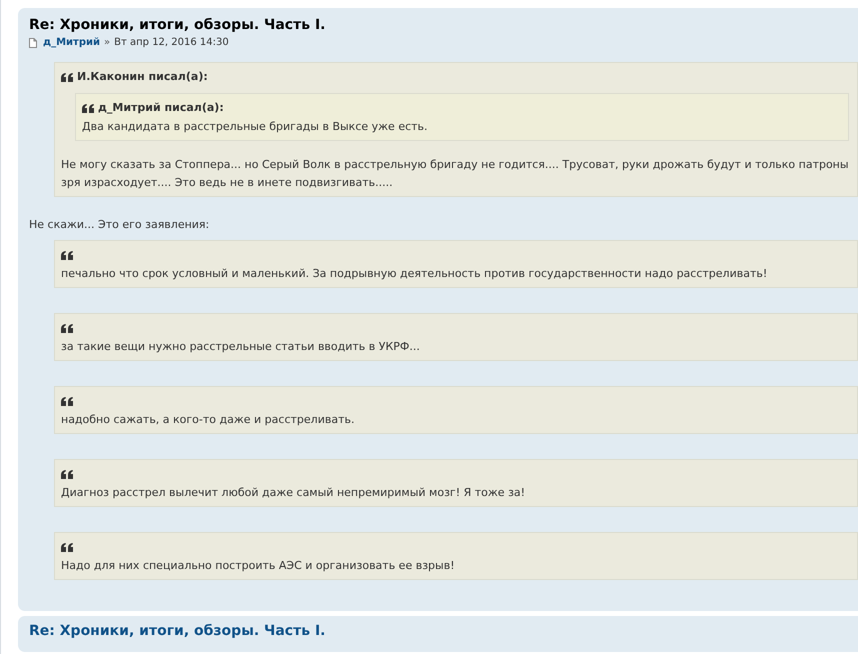 The image size is (858, 654). Describe the element at coordinates (171, 43) in the screenshot. I see `post-date: Вт апр 12, 2016 14:30` at that location.